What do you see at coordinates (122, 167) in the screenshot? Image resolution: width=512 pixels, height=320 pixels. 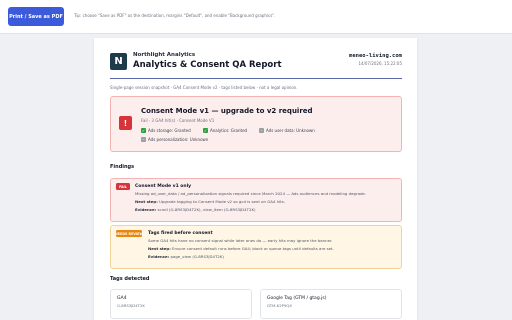 I see `findings-heading: Findings` at bounding box center [122, 167].